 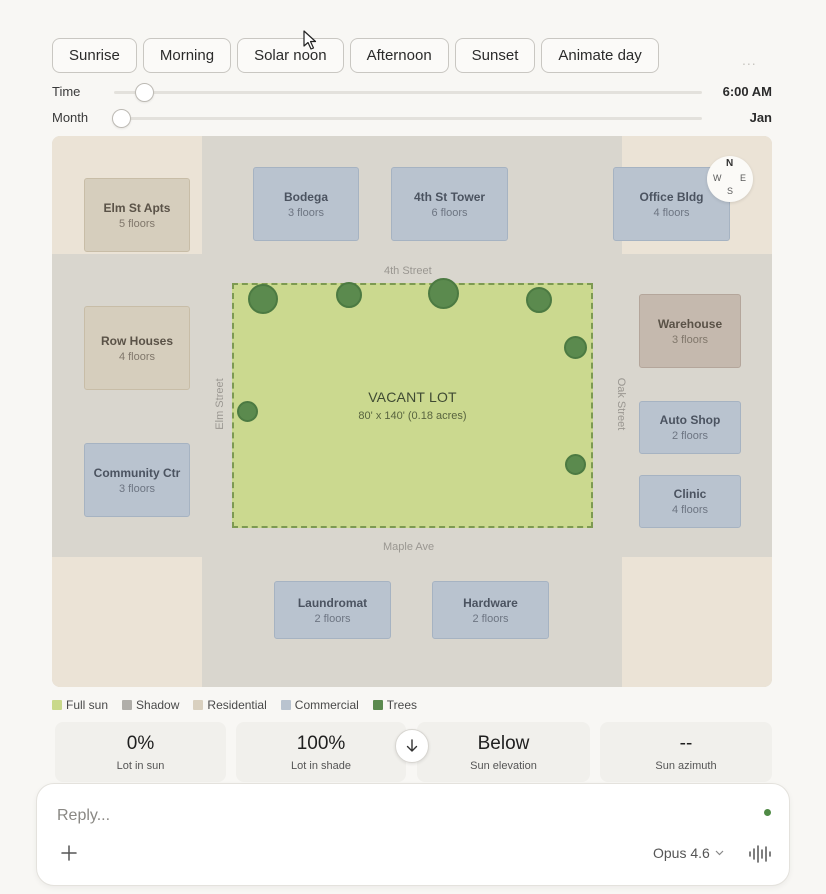 I want to click on street-label-elm: Elm Street, so click(x=220, y=404).